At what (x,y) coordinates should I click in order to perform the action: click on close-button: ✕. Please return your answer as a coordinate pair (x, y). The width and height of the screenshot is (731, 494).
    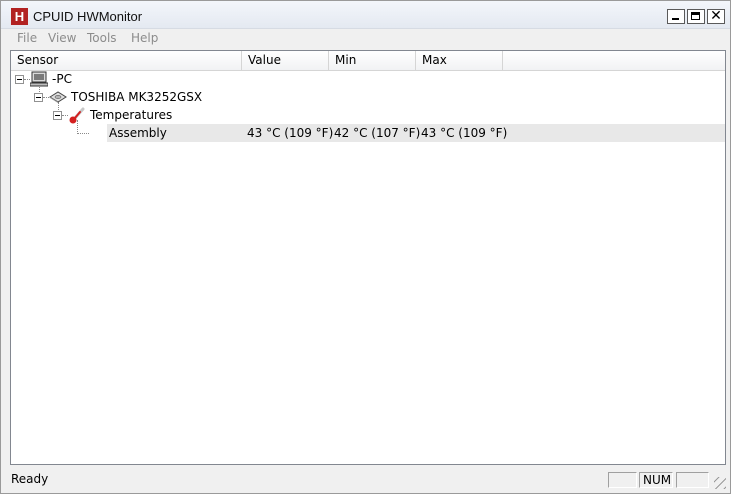
    Looking at the image, I should click on (716, 16).